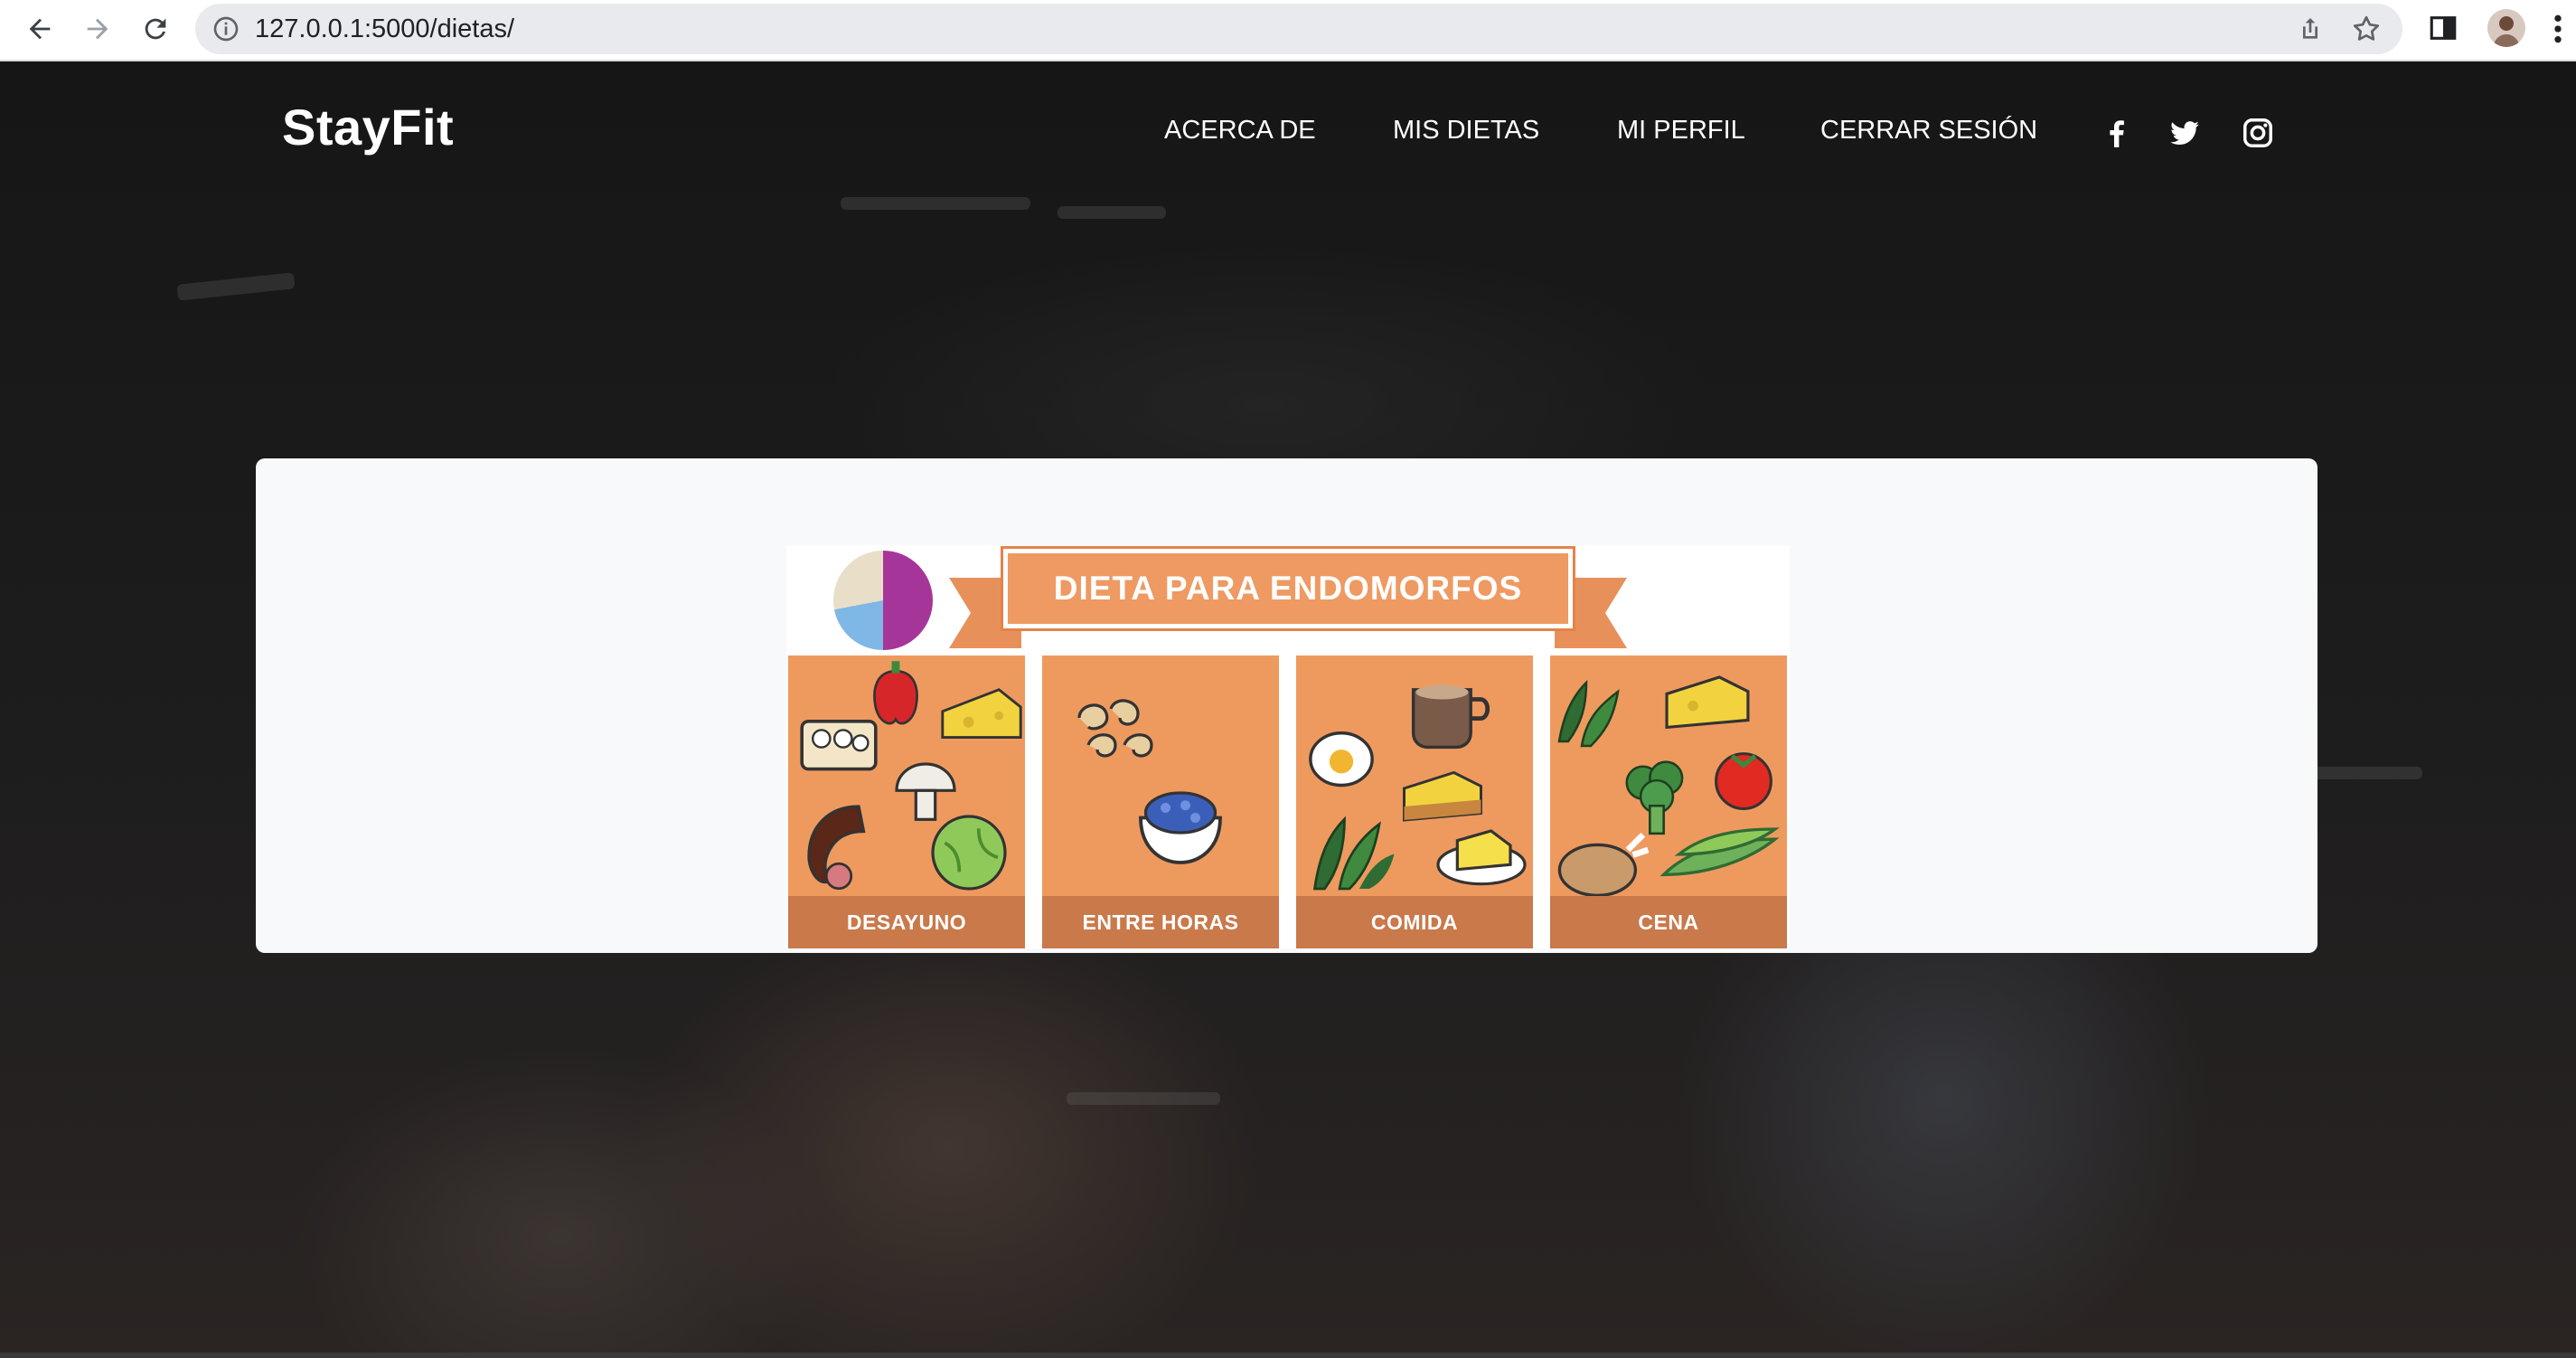 Image resolution: width=2576 pixels, height=1358 pixels. Describe the element at coordinates (2443, 28) in the screenshot. I see `side-panel-icon` at that location.